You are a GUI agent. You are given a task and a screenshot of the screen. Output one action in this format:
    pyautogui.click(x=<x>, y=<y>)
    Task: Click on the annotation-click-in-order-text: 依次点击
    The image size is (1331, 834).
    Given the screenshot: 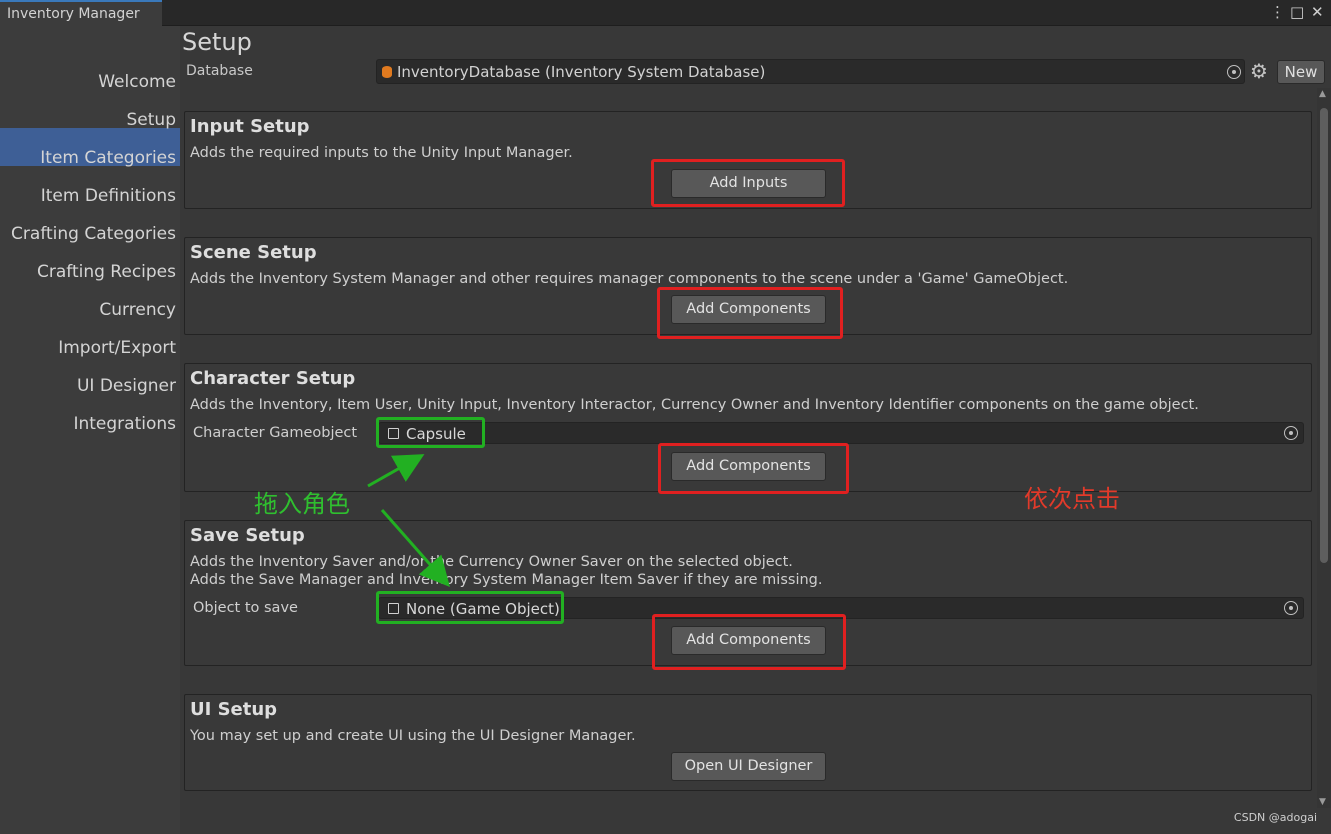 What is the action you would take?
    pyautogui.click(x=1072, y=499)
    